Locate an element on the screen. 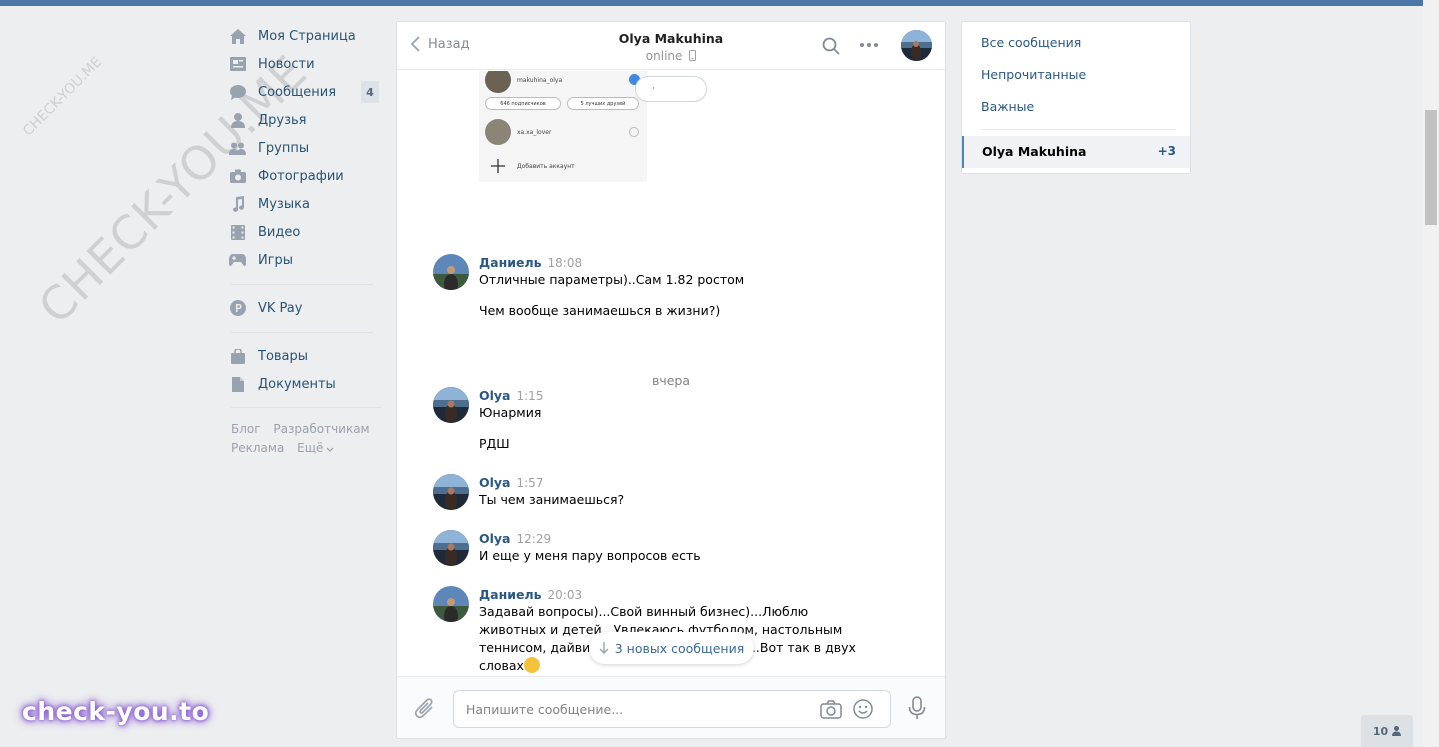  footer-link-more: Ещё is located at coordinates (315, 448).